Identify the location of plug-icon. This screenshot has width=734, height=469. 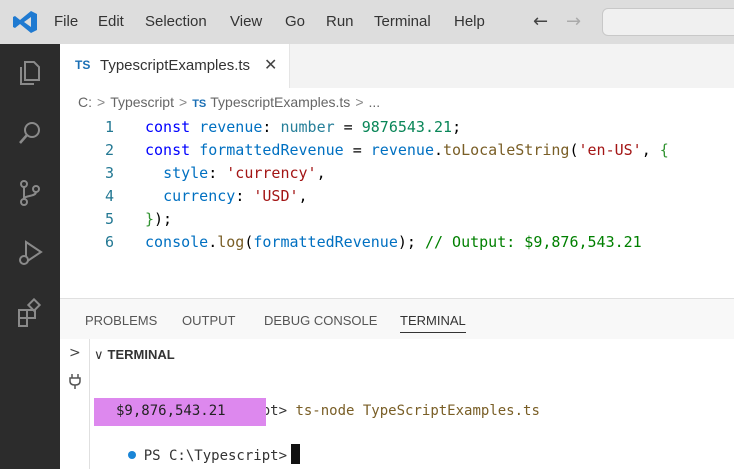
(75, 381).